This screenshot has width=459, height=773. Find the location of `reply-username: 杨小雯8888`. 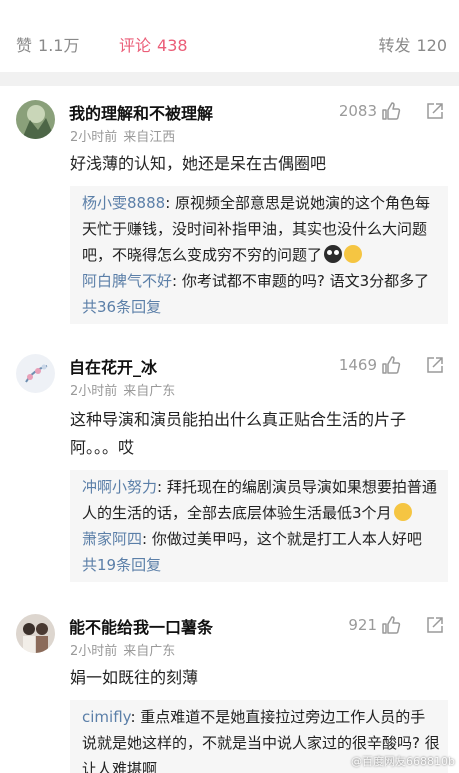

reply-username: 杨小雯8888 is located at coordinates (123, 203).